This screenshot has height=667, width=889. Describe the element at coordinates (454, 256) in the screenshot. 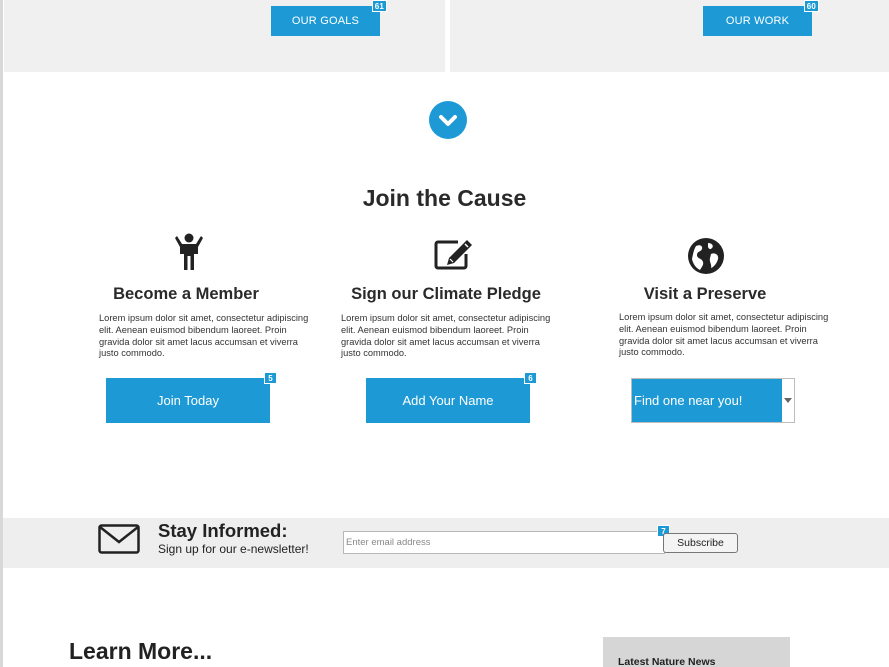

I see `edit-pencil-icon` at that location.